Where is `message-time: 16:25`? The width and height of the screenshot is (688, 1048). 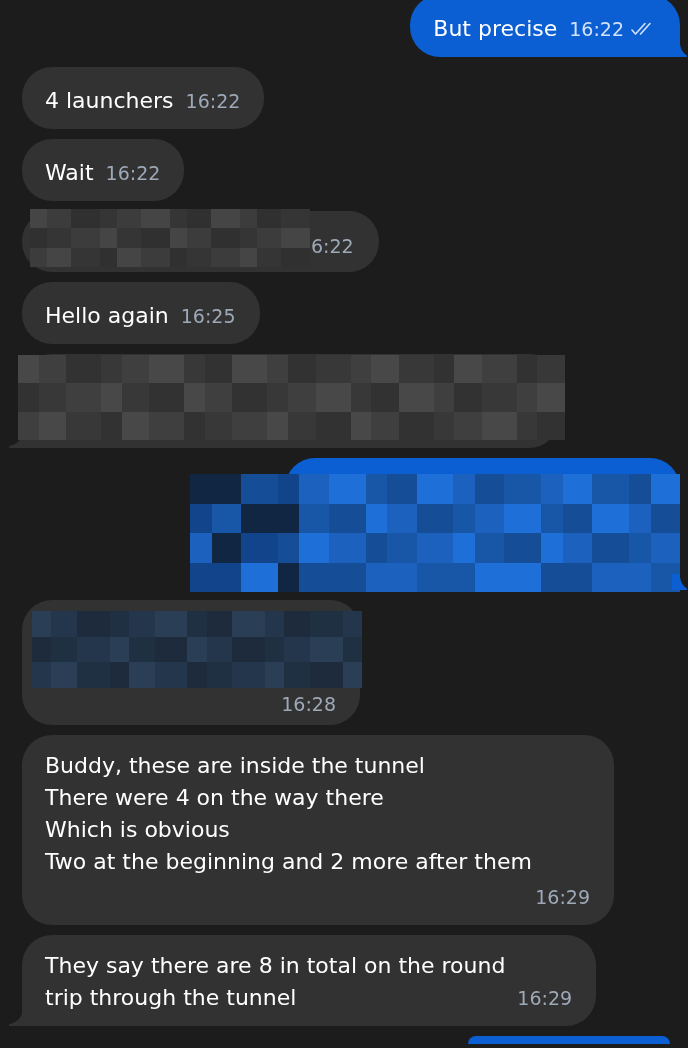 message-time: 16:25 is located at coordinates (208, 316).